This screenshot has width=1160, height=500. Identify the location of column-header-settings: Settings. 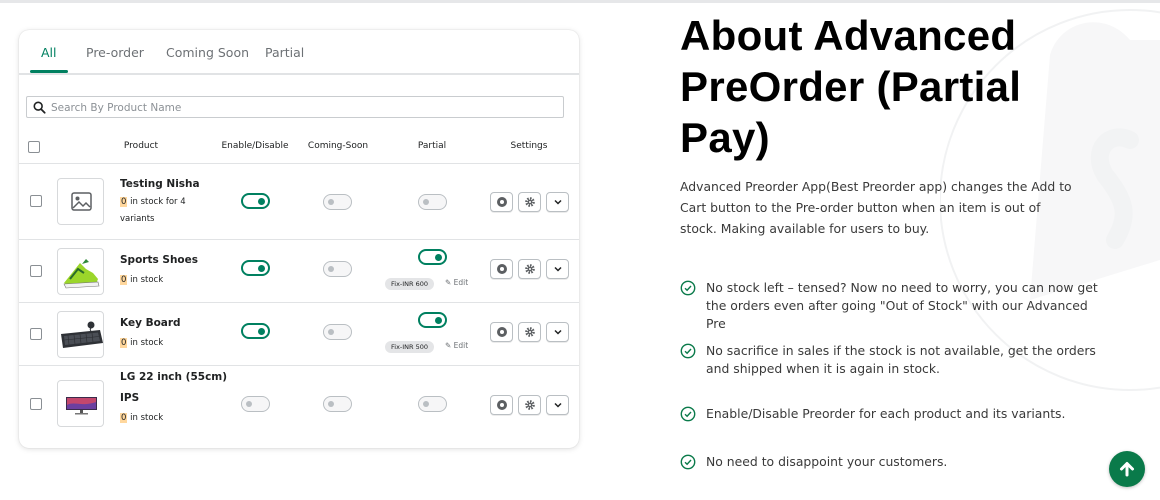
(529, 146).